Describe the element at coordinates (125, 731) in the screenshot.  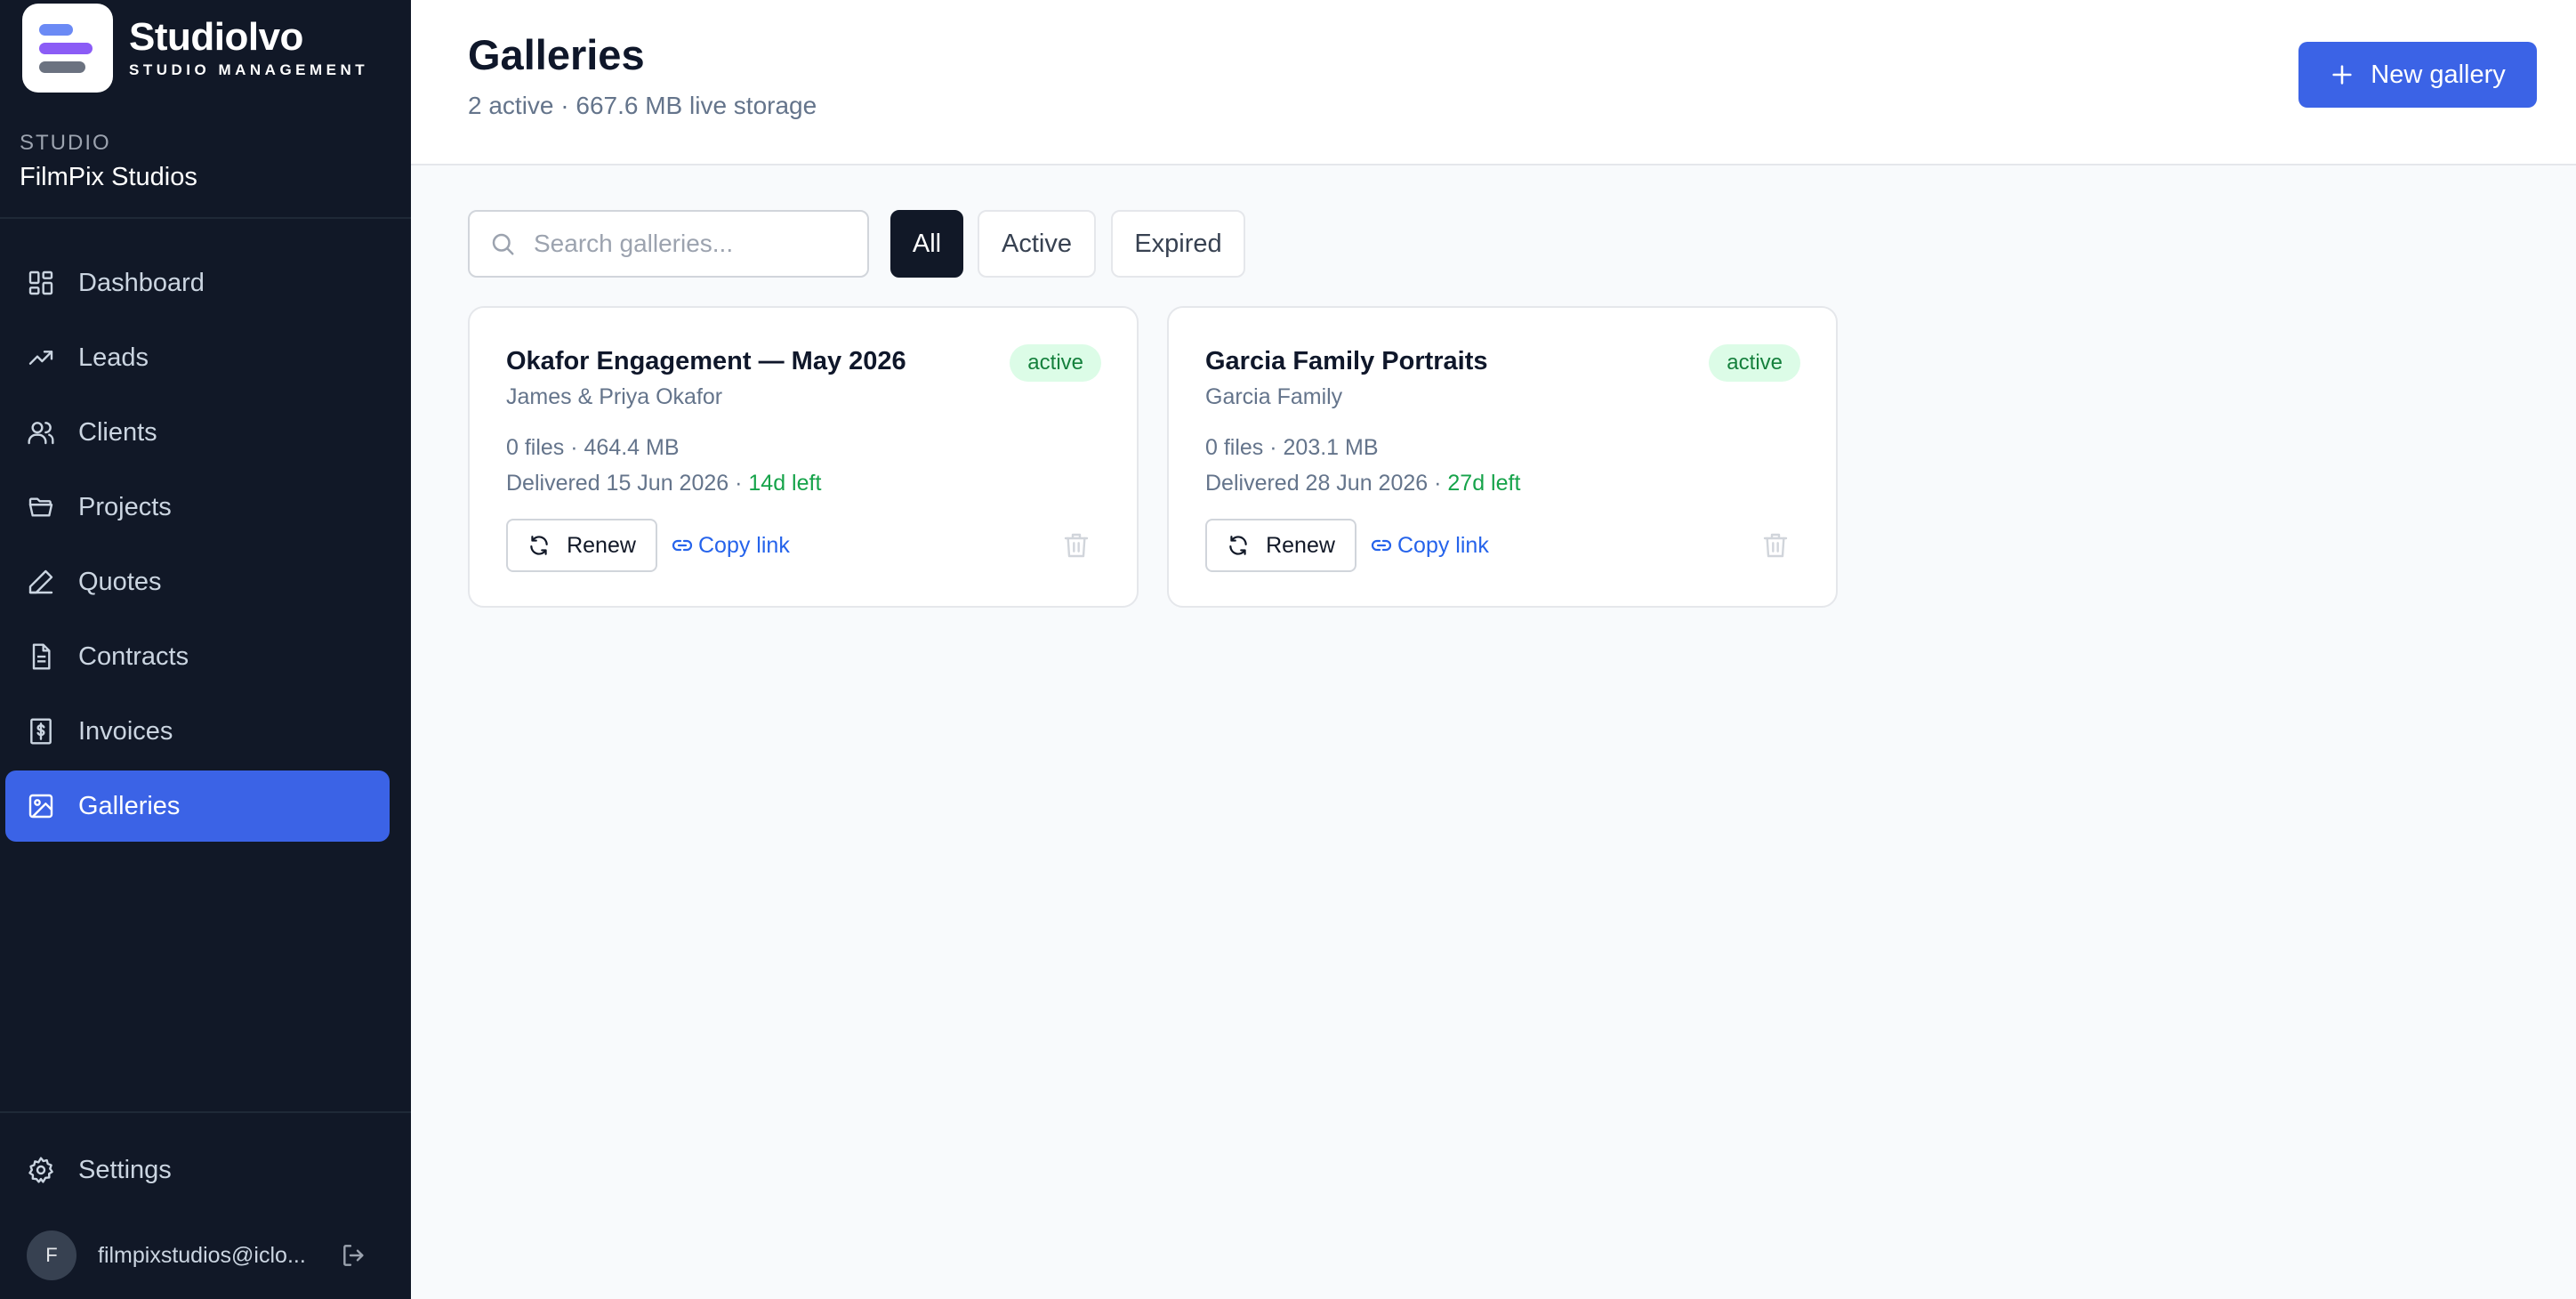
I see `sidebar-item-label: Invoices` at that location.